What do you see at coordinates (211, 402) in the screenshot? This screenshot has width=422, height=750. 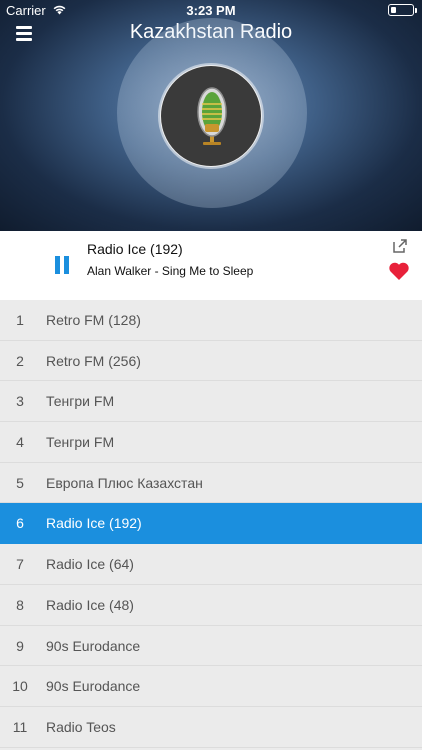 I see `station-row: 3 Тенгри FM` at bounding box center [211, 402].